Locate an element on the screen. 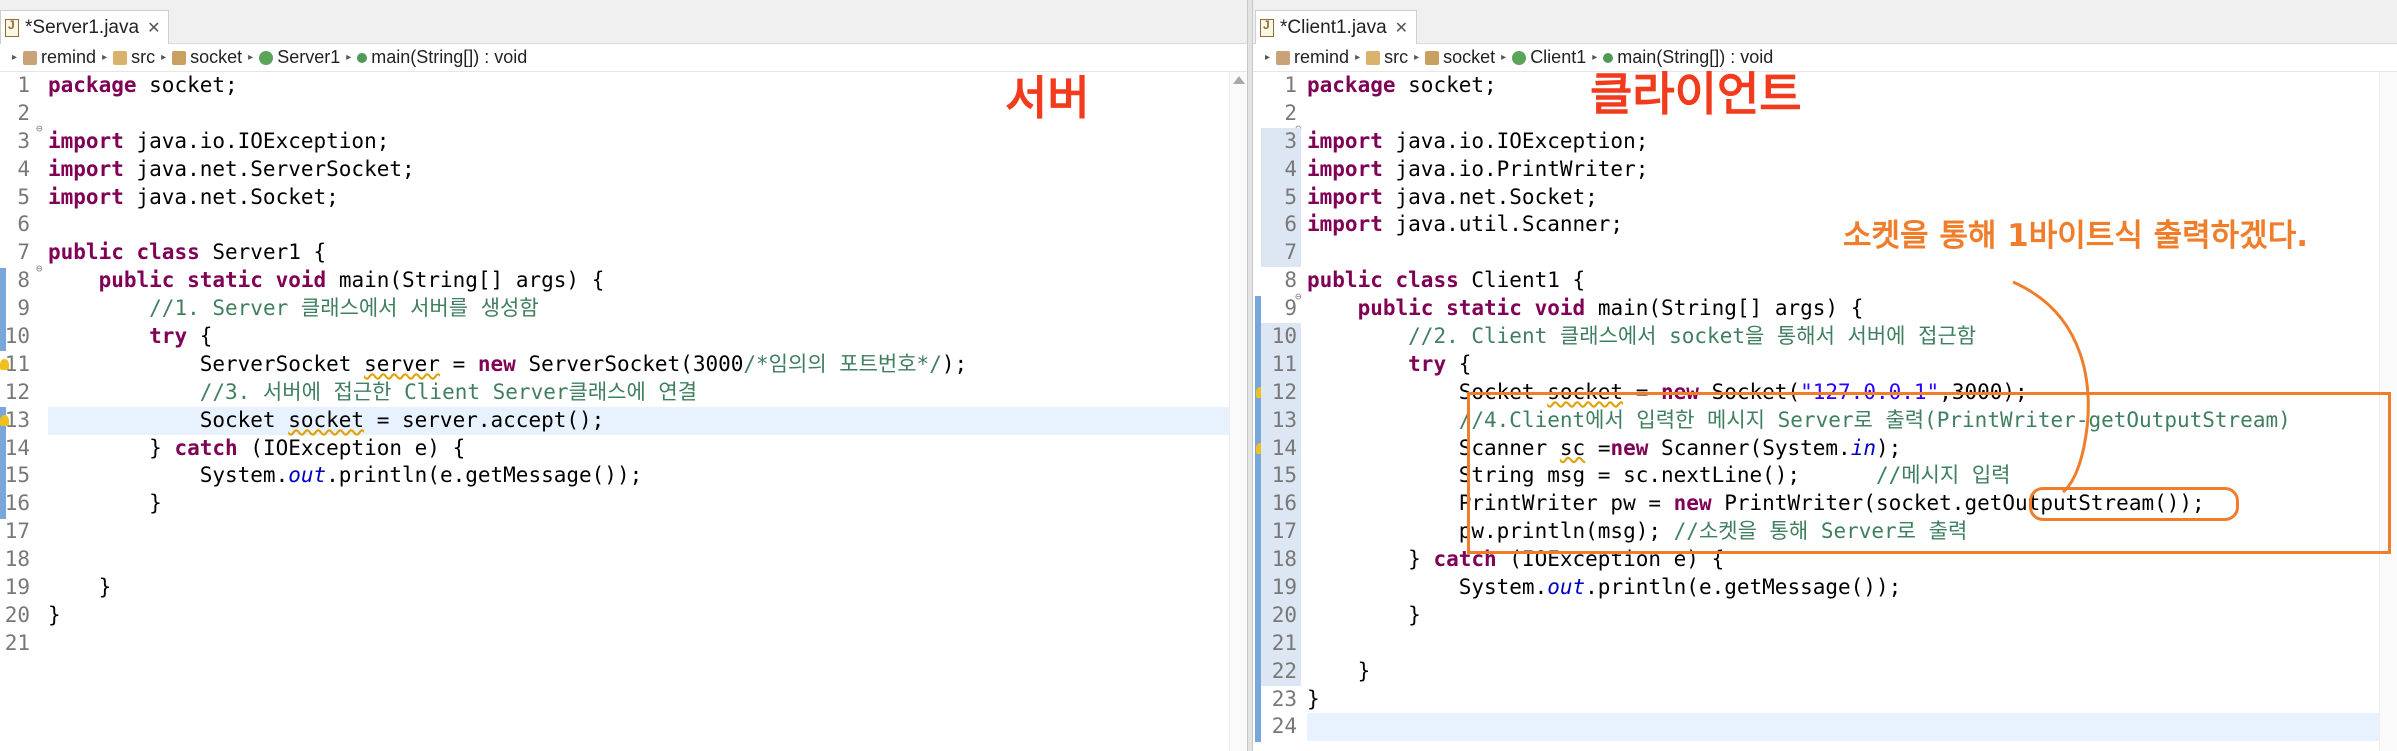  breadcrumb-label: Client1 is located at coordinates (1558, 57).